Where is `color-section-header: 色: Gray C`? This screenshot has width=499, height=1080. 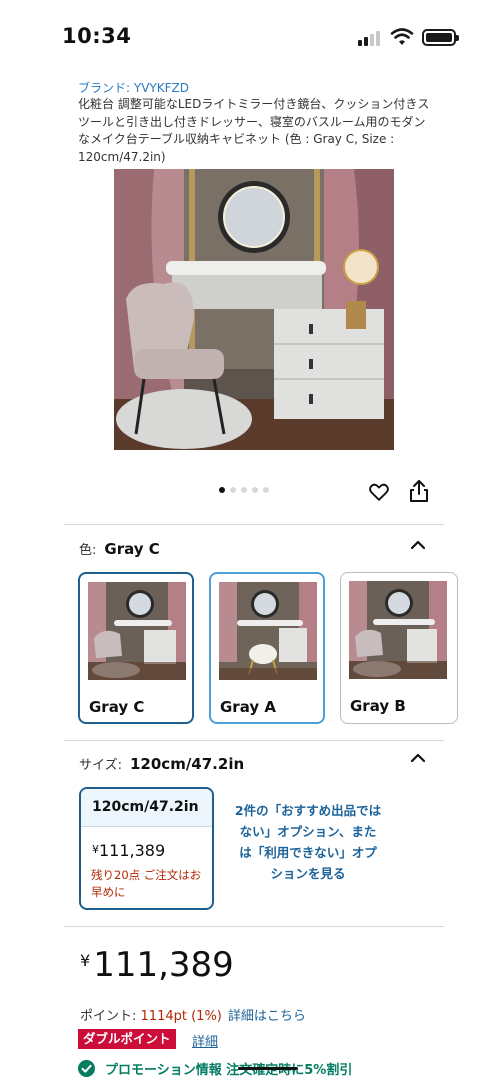 color-section-header: 色: Gray C is located at coordinates (119, 548).